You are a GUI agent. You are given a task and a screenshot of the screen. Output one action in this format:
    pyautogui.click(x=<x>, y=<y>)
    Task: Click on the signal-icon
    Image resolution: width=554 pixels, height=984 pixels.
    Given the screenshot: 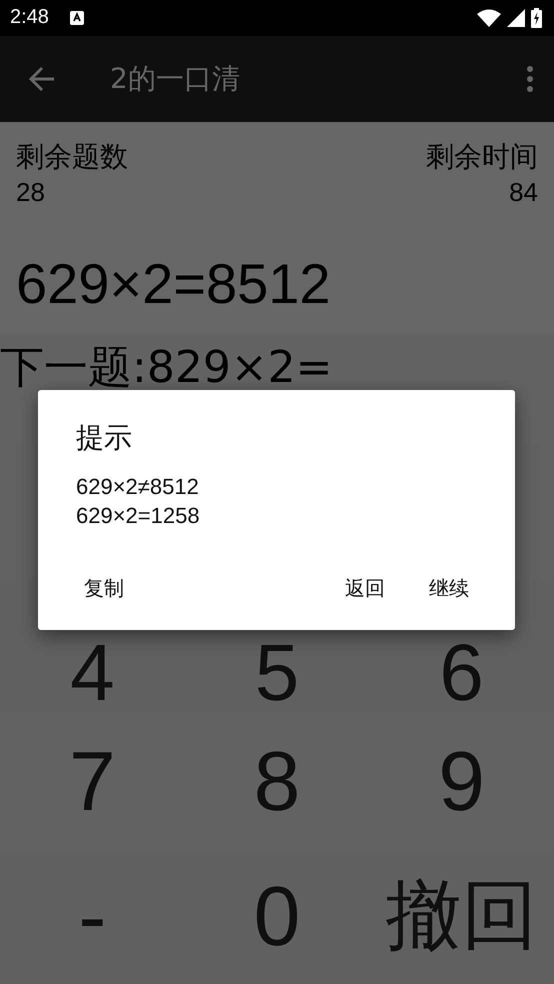 What is the action you would take?
    pyautogui.click(x=516, y=17)
    